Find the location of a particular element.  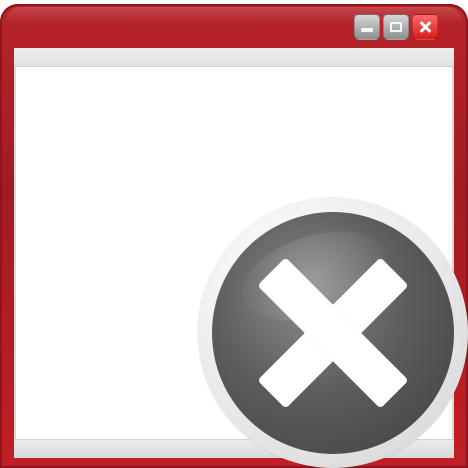

client-top-strip is located at coordinates (234, 57).